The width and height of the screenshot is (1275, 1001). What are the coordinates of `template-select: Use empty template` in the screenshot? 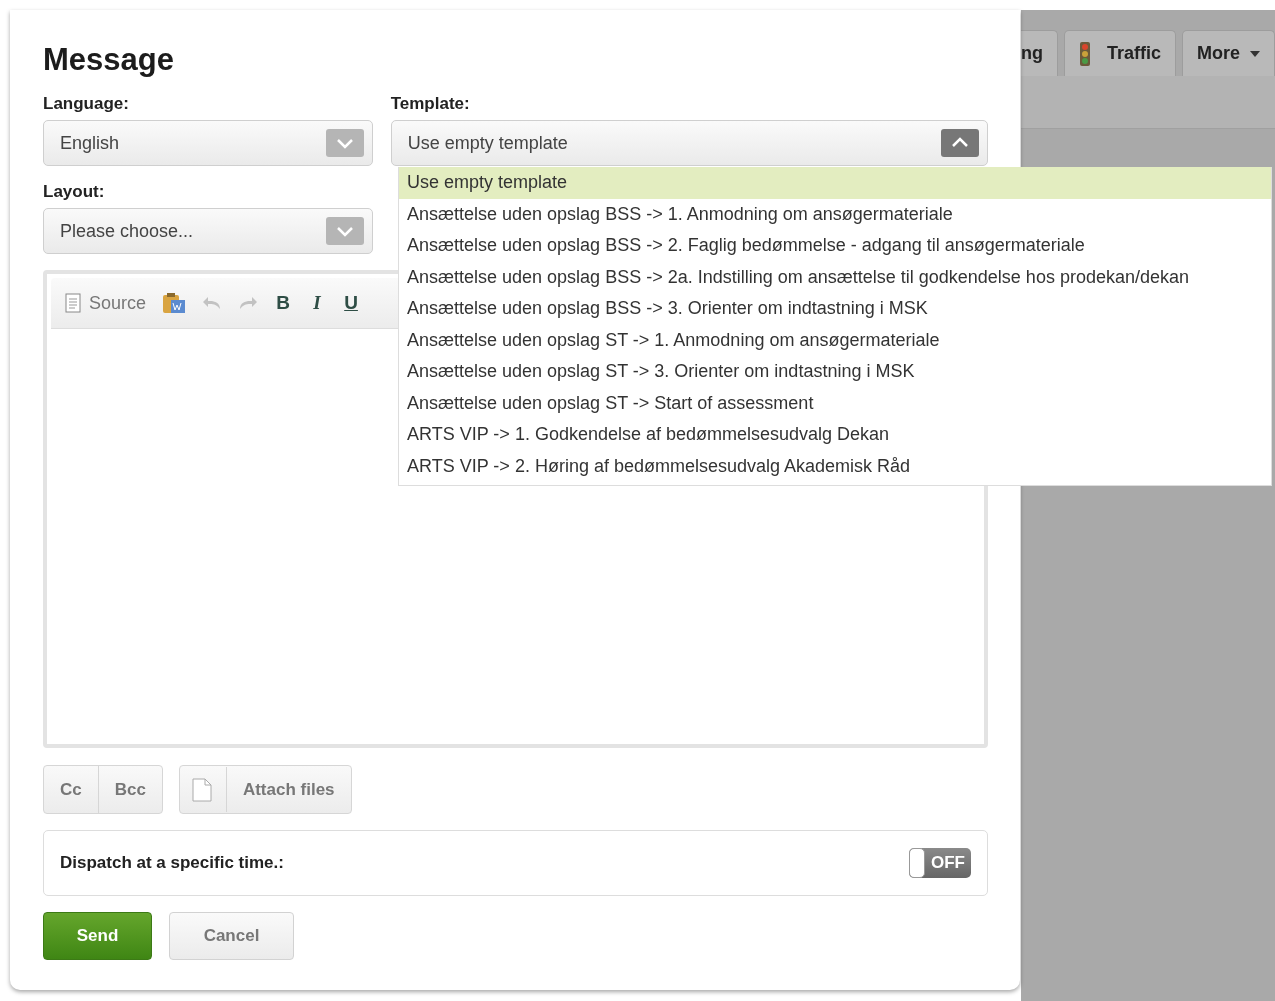 It's located at (689, 143).